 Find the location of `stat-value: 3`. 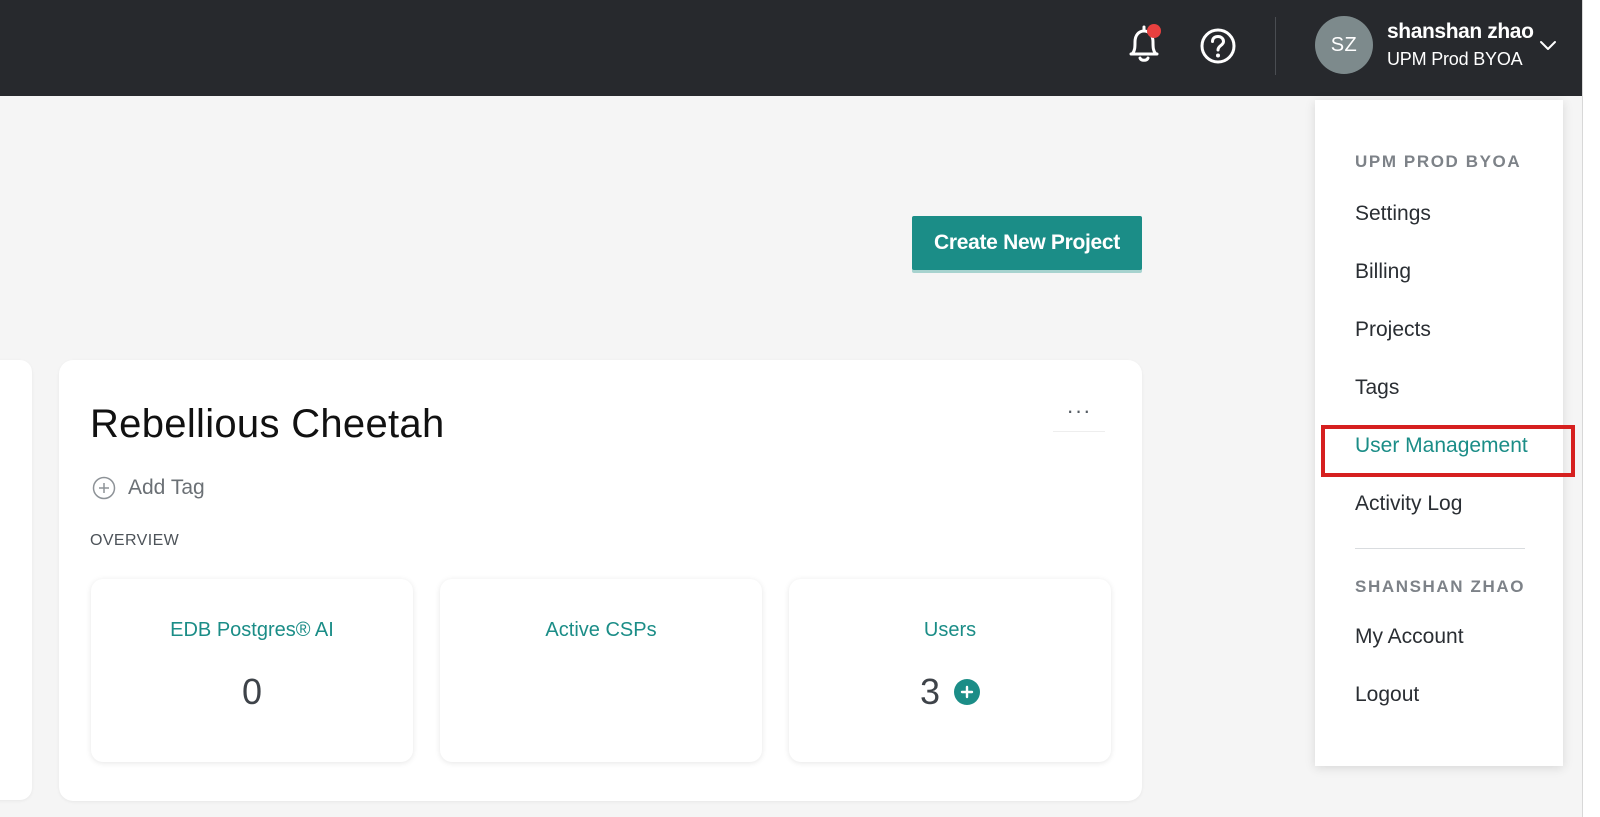

stat-value: 3 is located at coordinates (930, 691).